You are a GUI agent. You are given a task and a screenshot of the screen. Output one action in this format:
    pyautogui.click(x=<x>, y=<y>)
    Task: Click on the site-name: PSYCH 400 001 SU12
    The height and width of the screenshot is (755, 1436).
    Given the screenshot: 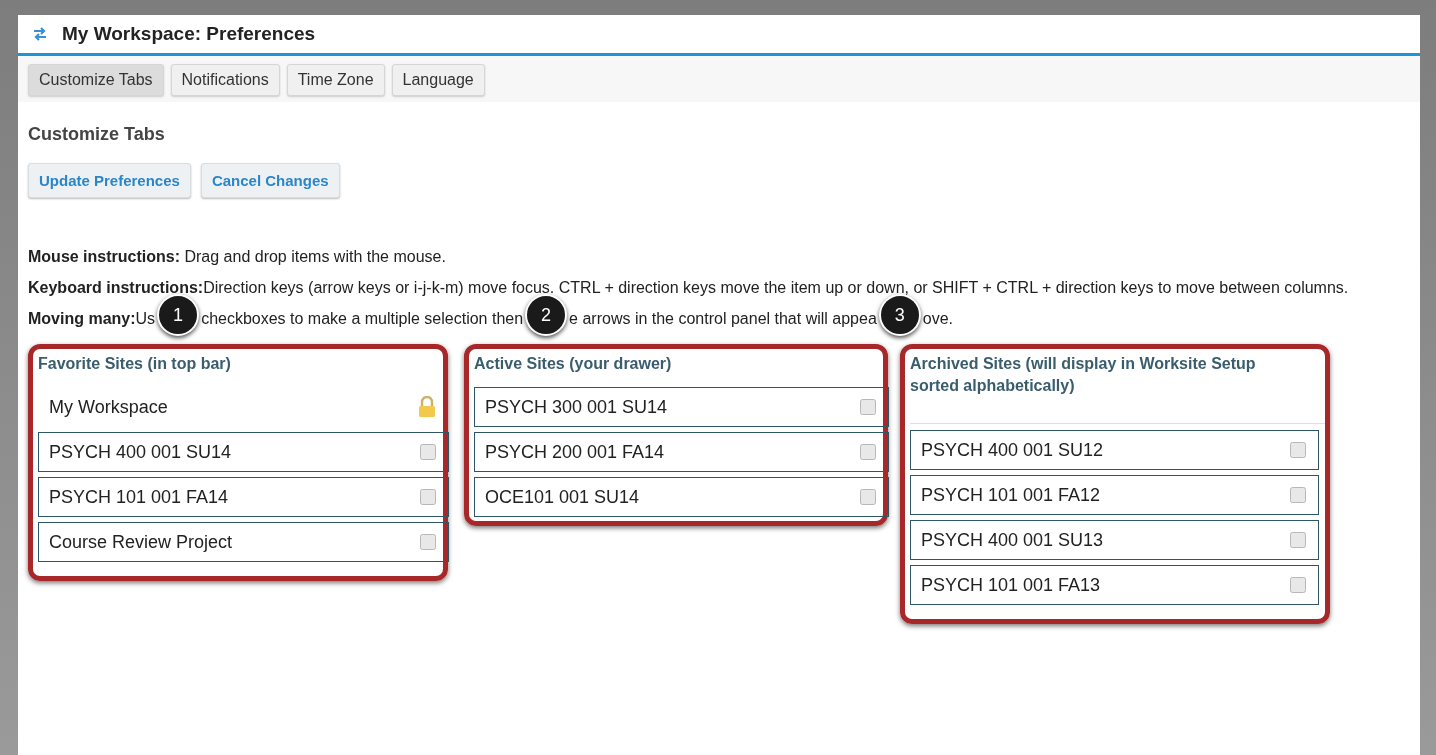 What is the action you would take?
    pyautogui.click(x=1012, y=450)
    